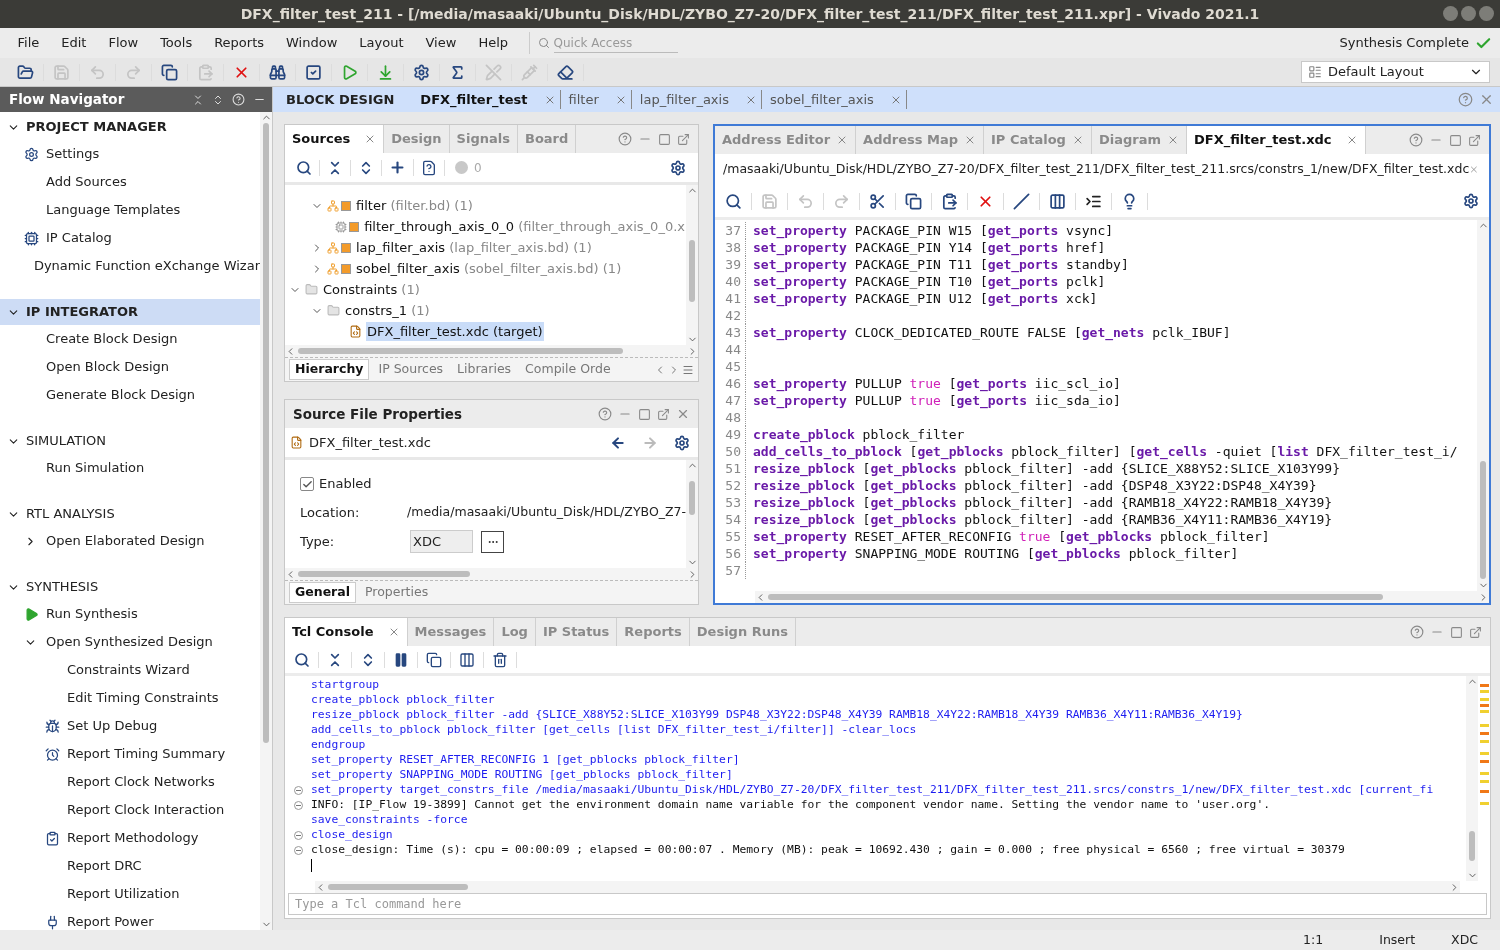  Describe the element at coordinates (128, 670) in the screenshot. I see `nav-item: Constraints Wizard` at that location.